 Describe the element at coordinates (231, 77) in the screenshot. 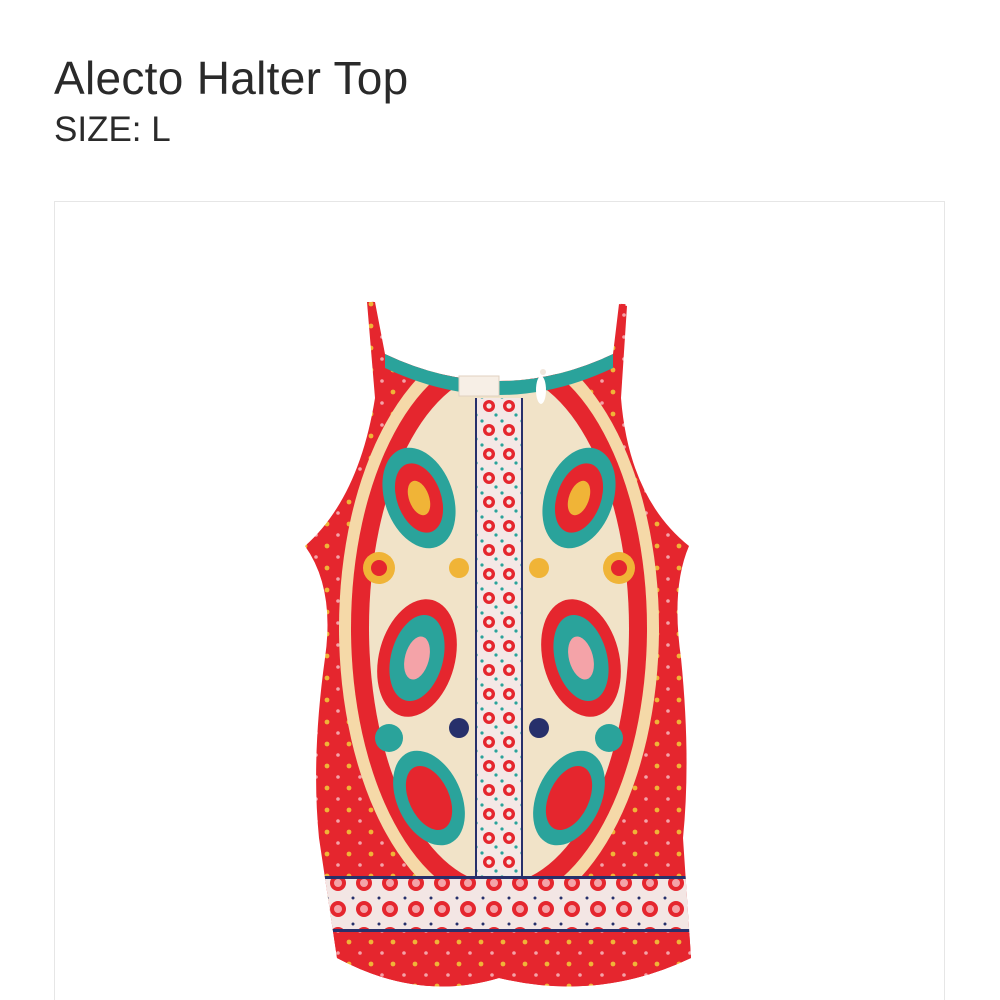

I see `product-title: Alecto Halter Top` at that location.